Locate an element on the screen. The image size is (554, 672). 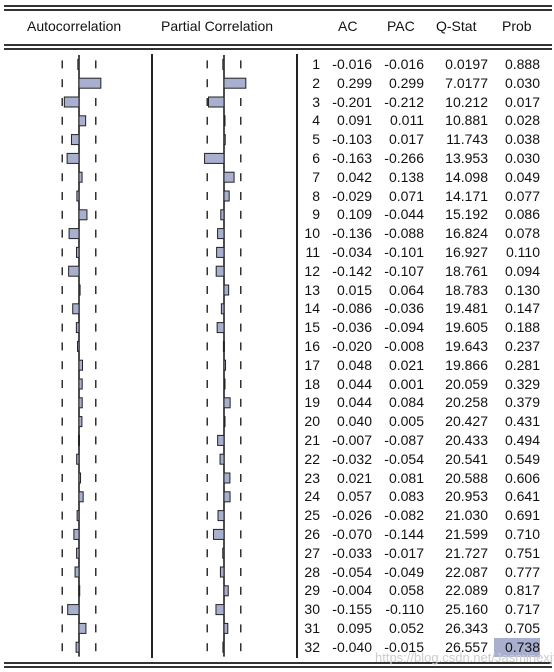
cell-lag: 5 is located at coordinates (309, 139).